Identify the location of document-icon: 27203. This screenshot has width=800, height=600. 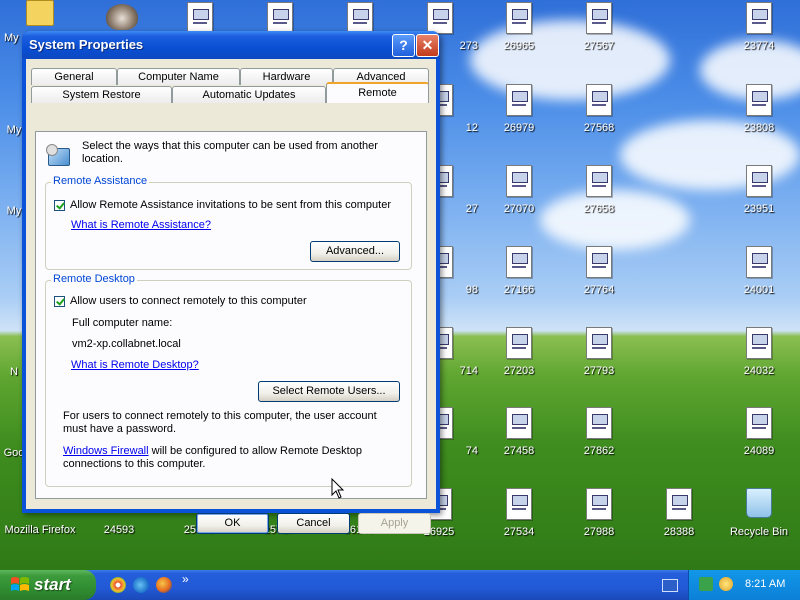
(519, 360).